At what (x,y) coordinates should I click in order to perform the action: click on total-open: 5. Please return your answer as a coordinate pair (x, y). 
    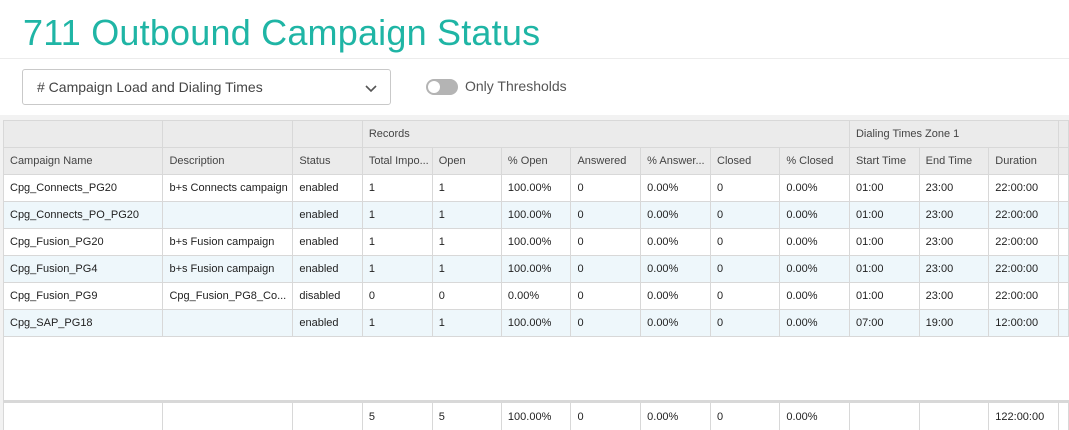
    Looking at the image, I should click on (466, 415).